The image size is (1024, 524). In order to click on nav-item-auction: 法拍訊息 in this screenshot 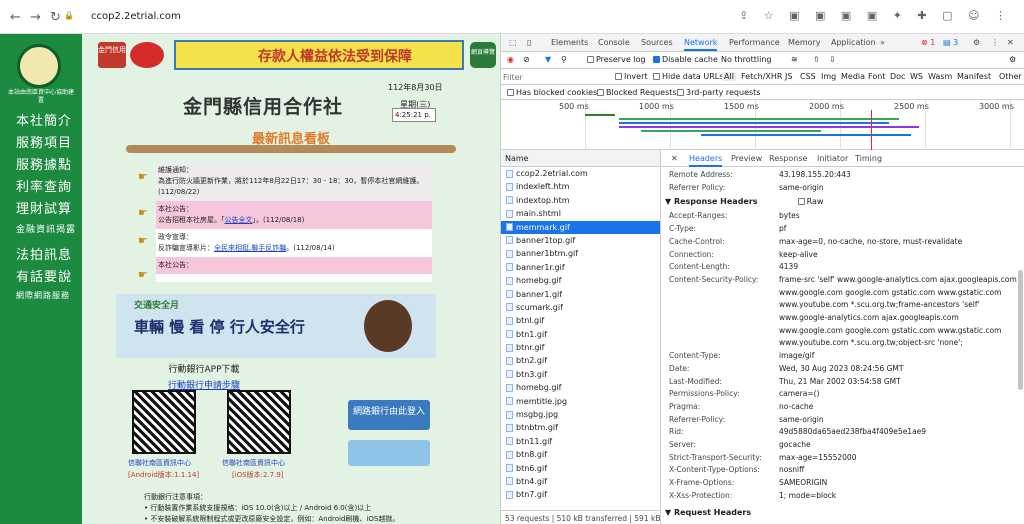, I will do `click(44, 253)`.